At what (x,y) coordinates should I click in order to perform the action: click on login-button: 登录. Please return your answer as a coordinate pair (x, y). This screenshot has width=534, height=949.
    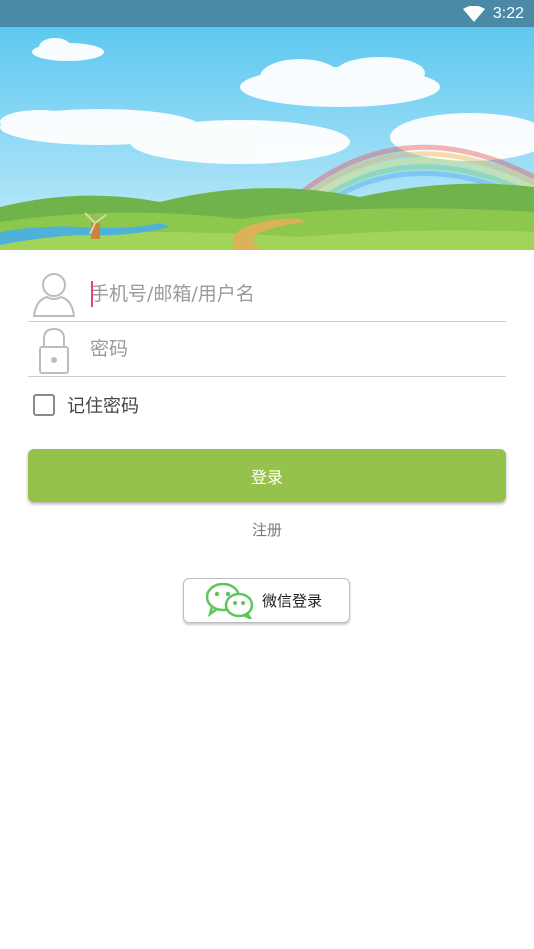
    Looking at the image, I should click on (267, 475).